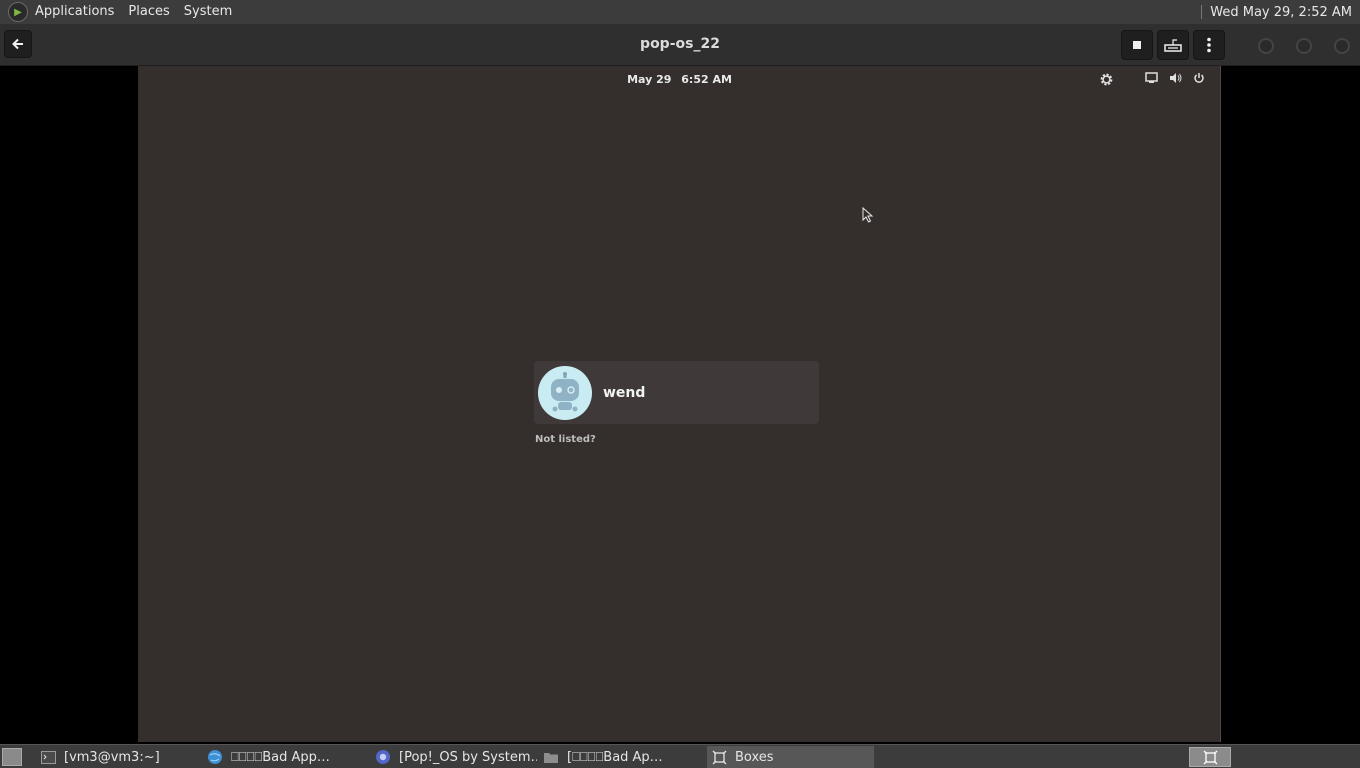 This screenshot has width=1360, height=768. I want to click on task-label: Boxes, so click(754, 757).